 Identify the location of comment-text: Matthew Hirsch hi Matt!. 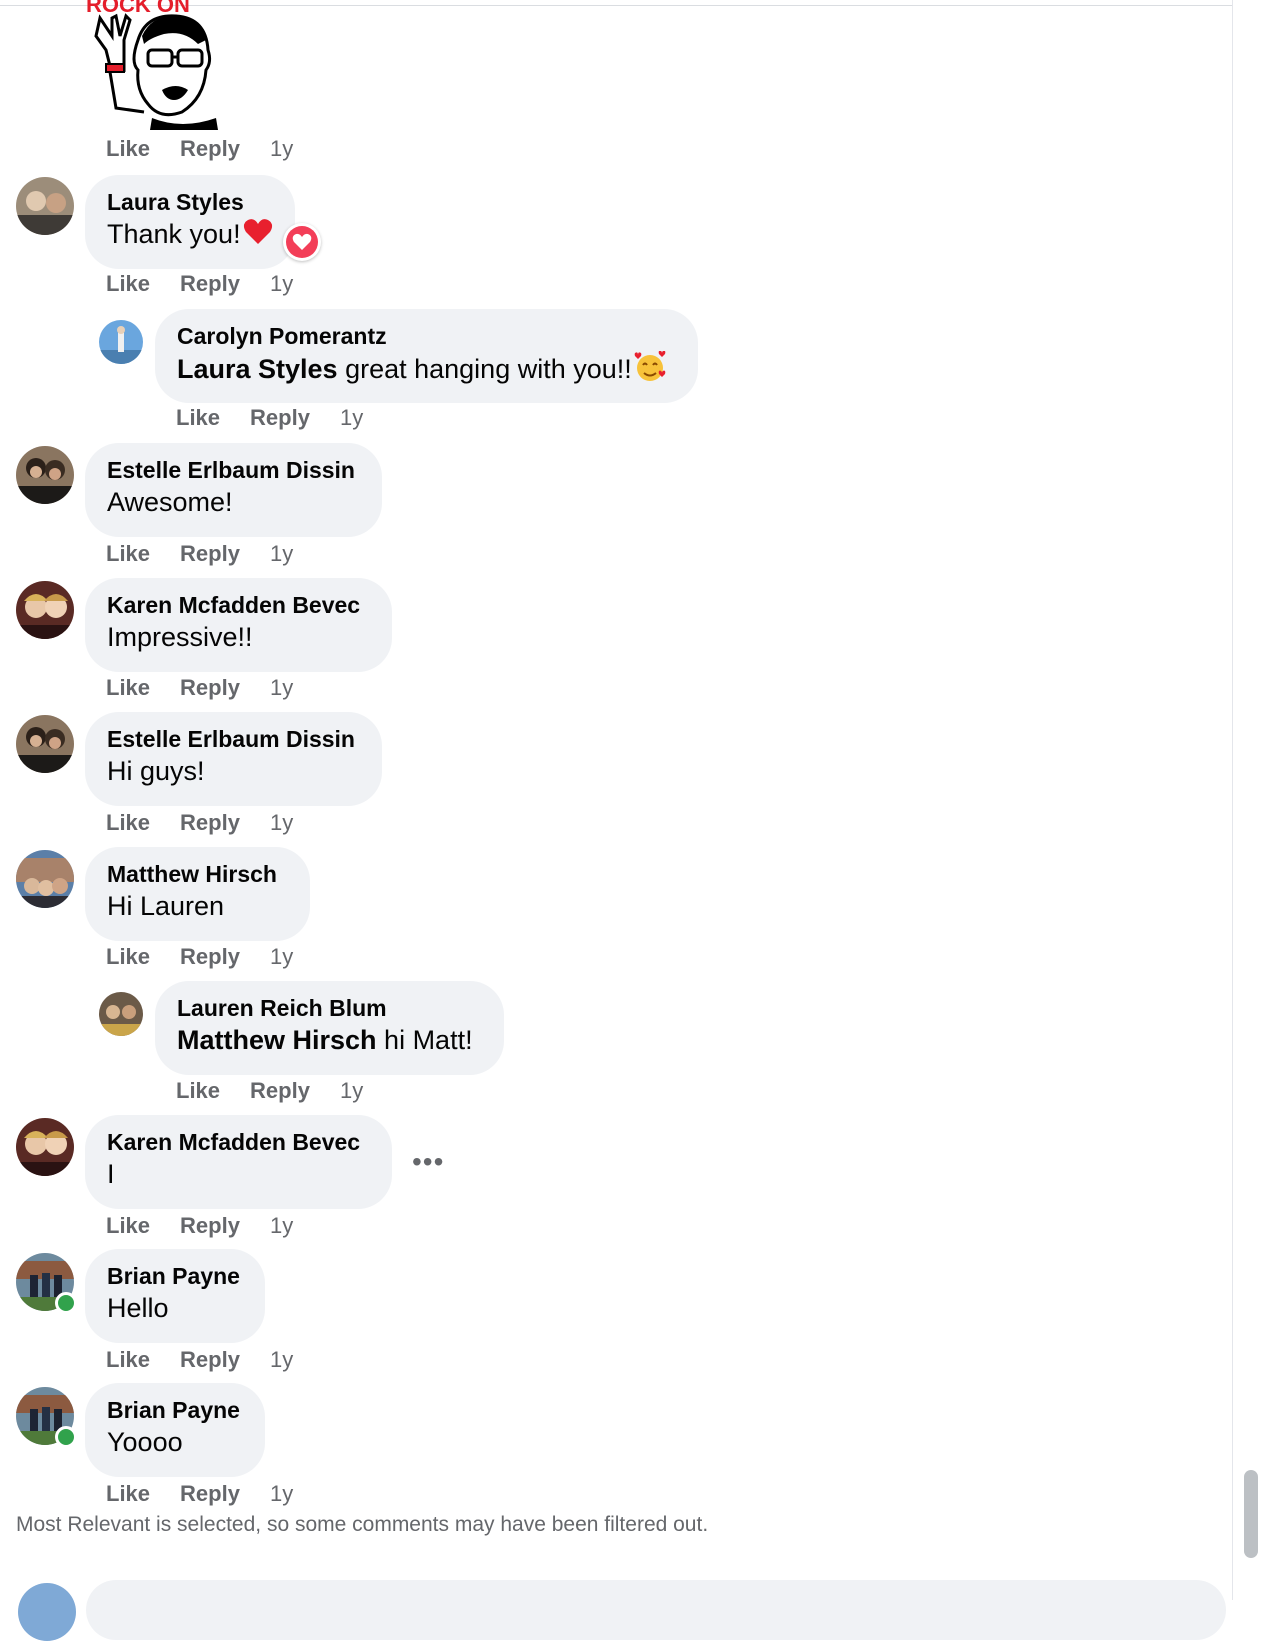
(325, 1040).